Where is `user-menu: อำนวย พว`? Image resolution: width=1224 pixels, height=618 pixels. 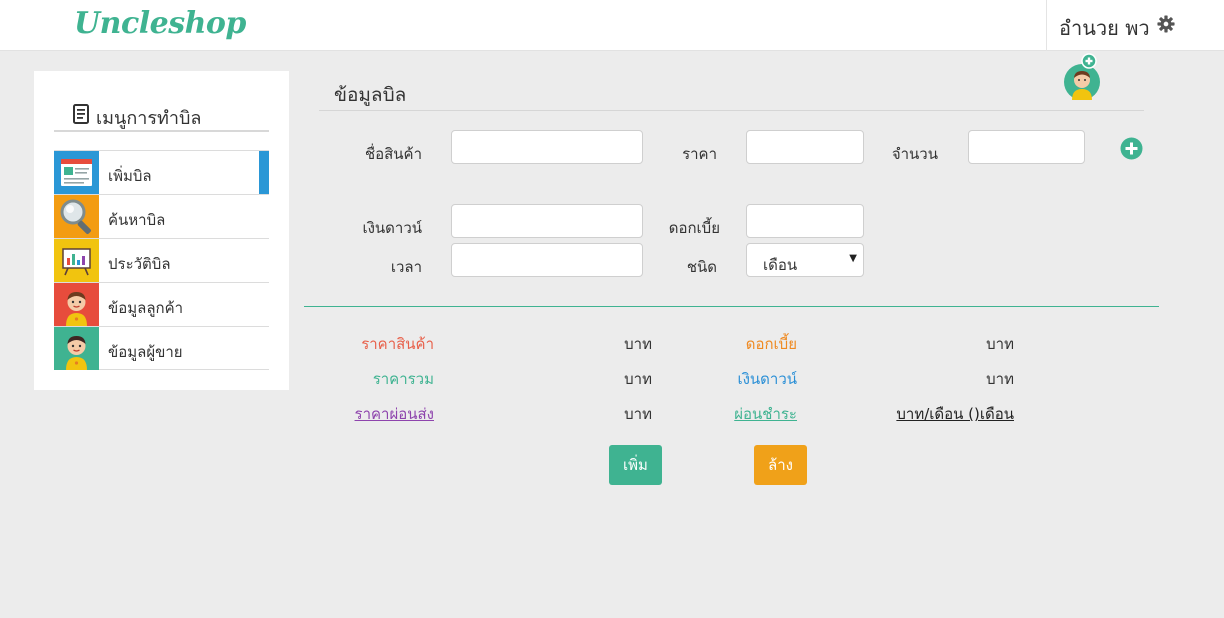 user-menu: อำนวย พว is located at coordinates (1135, 25).